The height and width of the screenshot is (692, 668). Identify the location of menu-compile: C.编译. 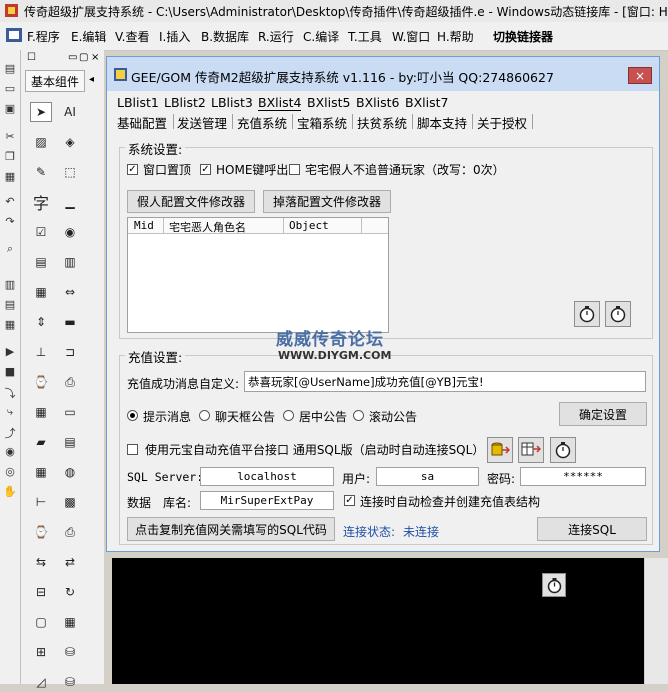
(321, 36).